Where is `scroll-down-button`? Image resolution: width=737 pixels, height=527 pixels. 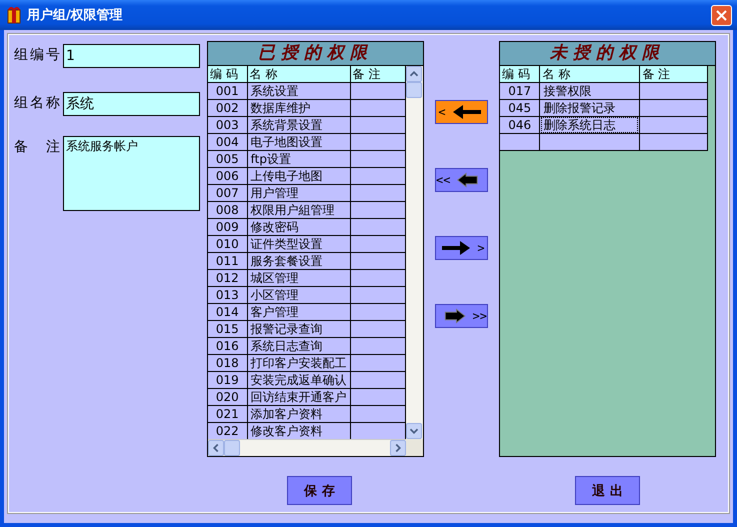
scroll-down-button is located at coordinates (414, 431).